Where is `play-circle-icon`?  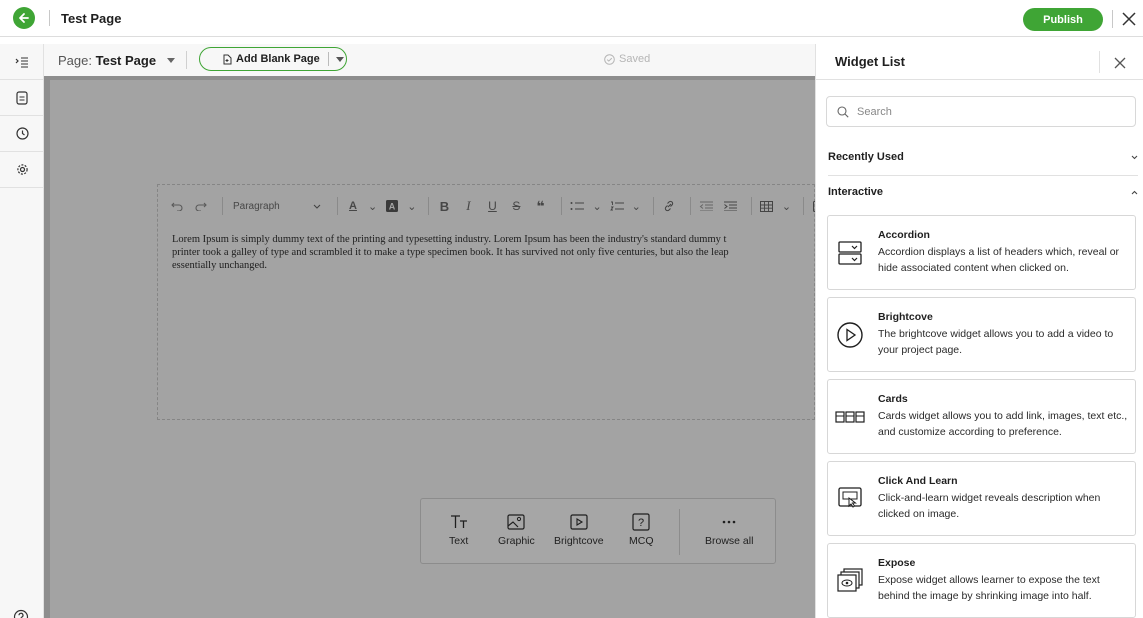 play-circle-icon is located at coordinates (850, 335).